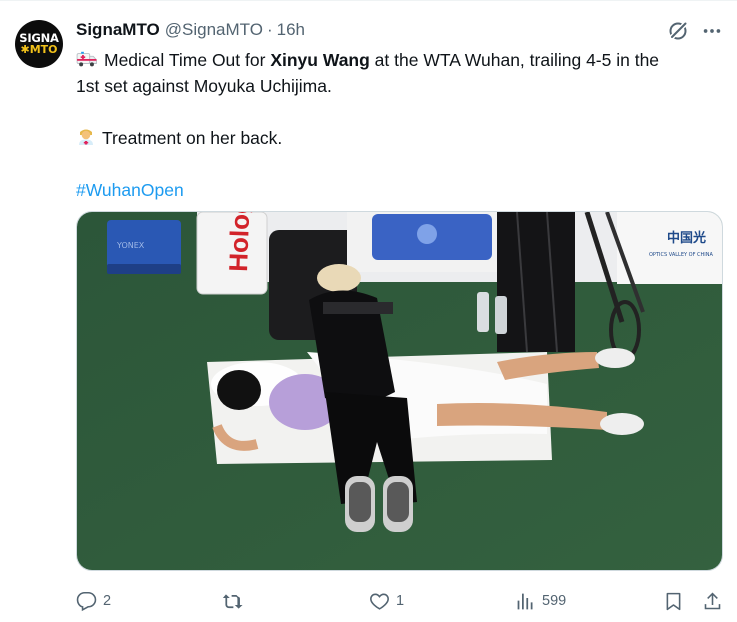 This screenshot has width=737, height=622. Describe the element at coordinates (400, 190) in the screenshot. I see `hashtag-link: #WuhanOpen` at that location.